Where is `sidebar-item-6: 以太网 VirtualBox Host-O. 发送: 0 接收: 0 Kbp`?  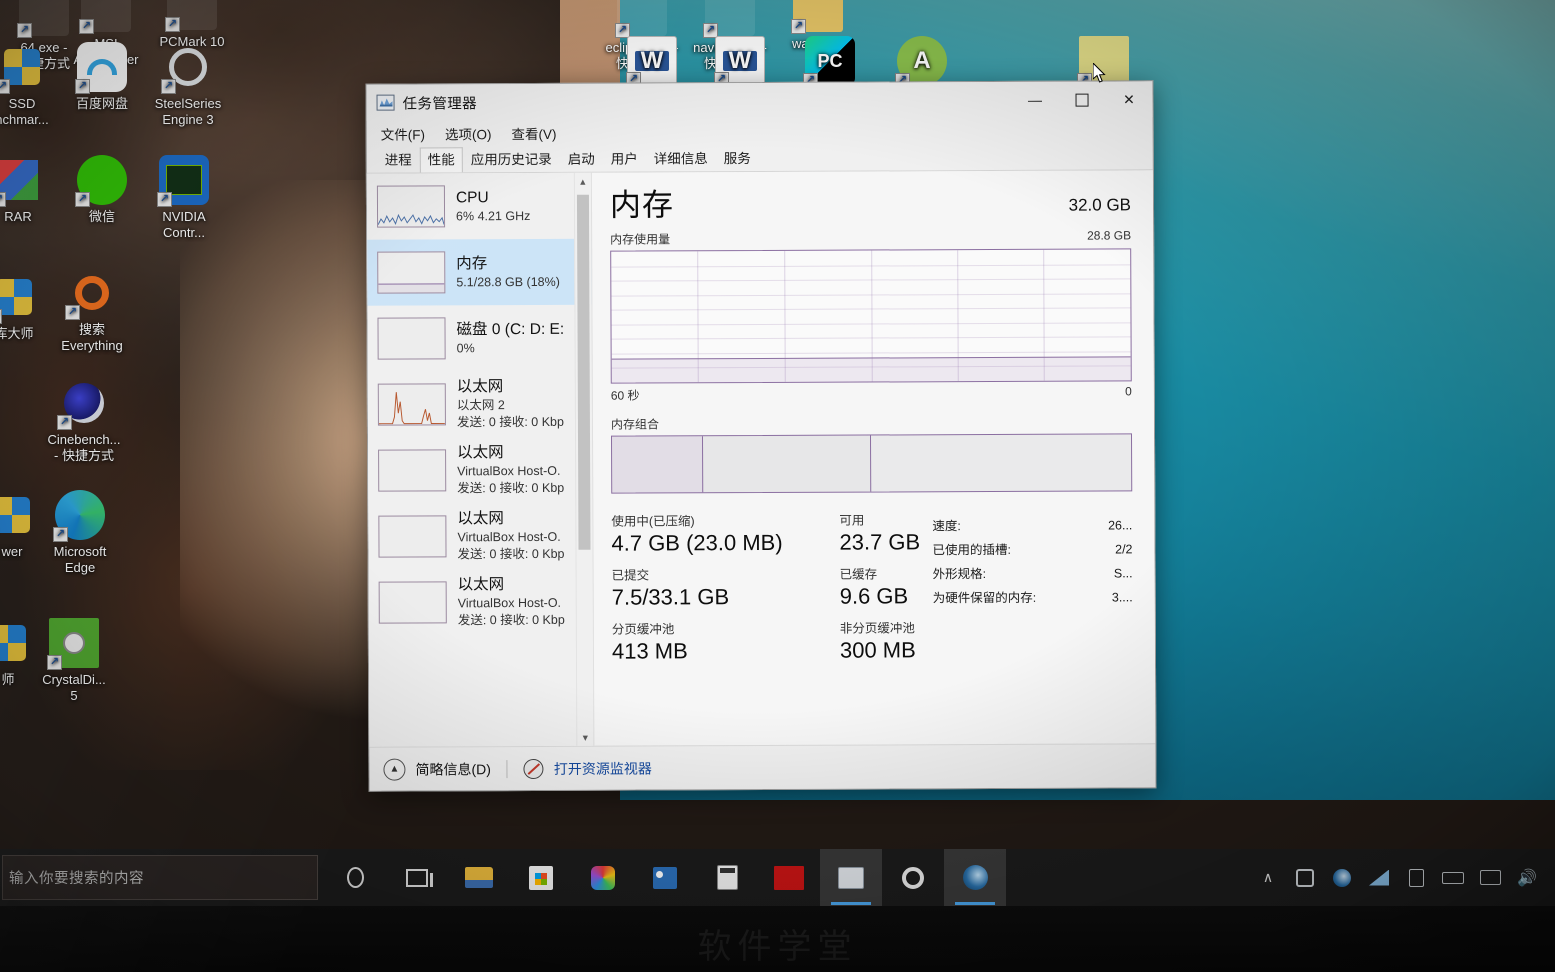
sidebar-item-6: 以太网 VirtualBox Host-O. 发送: 0 接收: 0 Kbp is located at coordinates (481, 602).